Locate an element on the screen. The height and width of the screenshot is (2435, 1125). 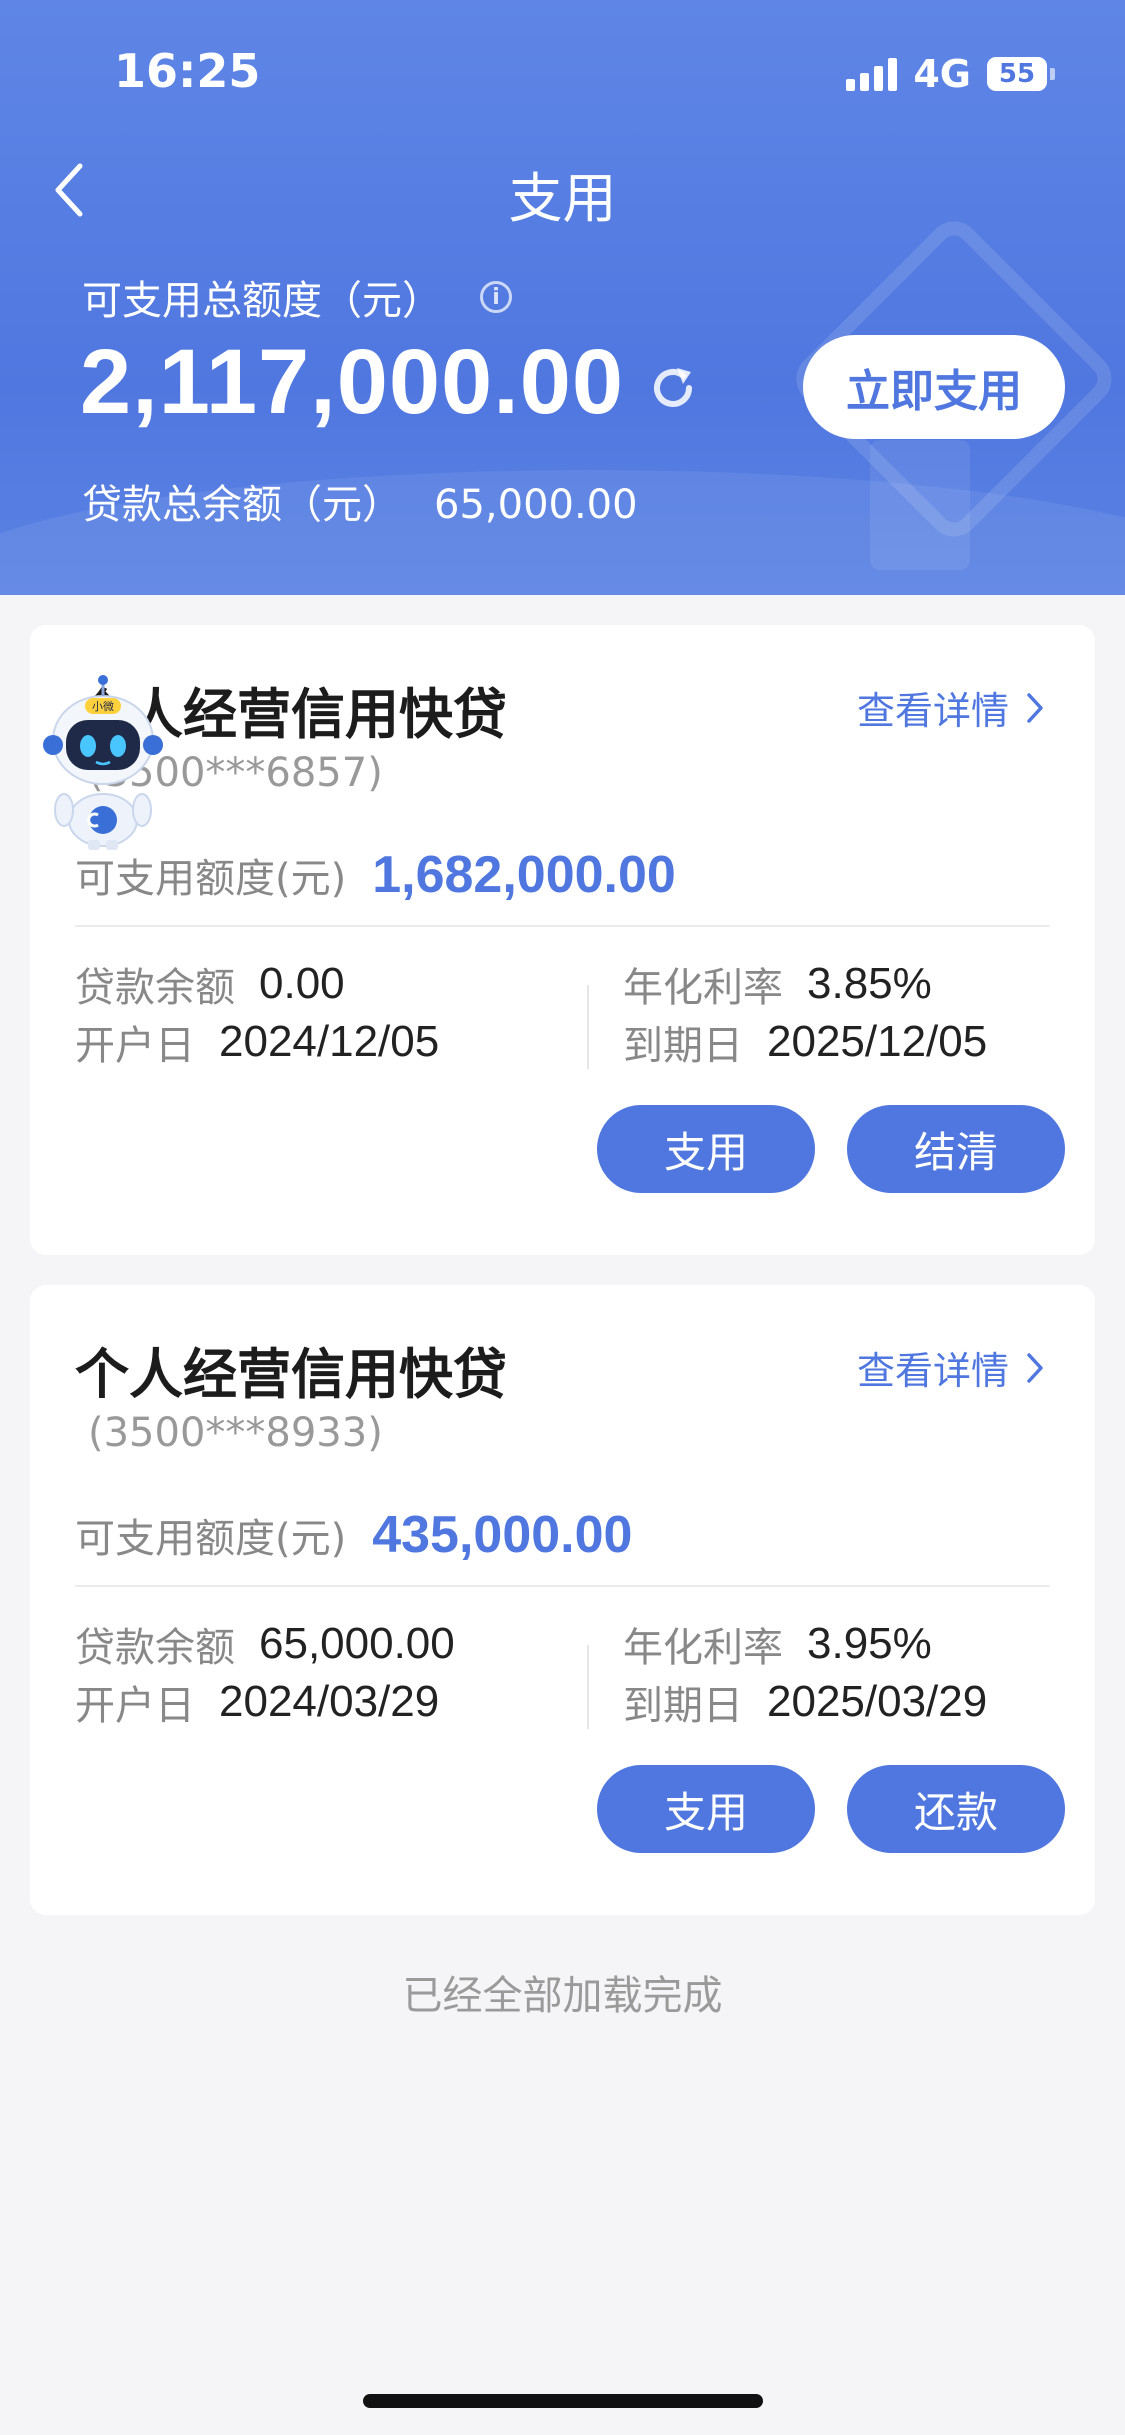
total-quota-amount: 2,117,000.00 is located at coordinates (352, 382).